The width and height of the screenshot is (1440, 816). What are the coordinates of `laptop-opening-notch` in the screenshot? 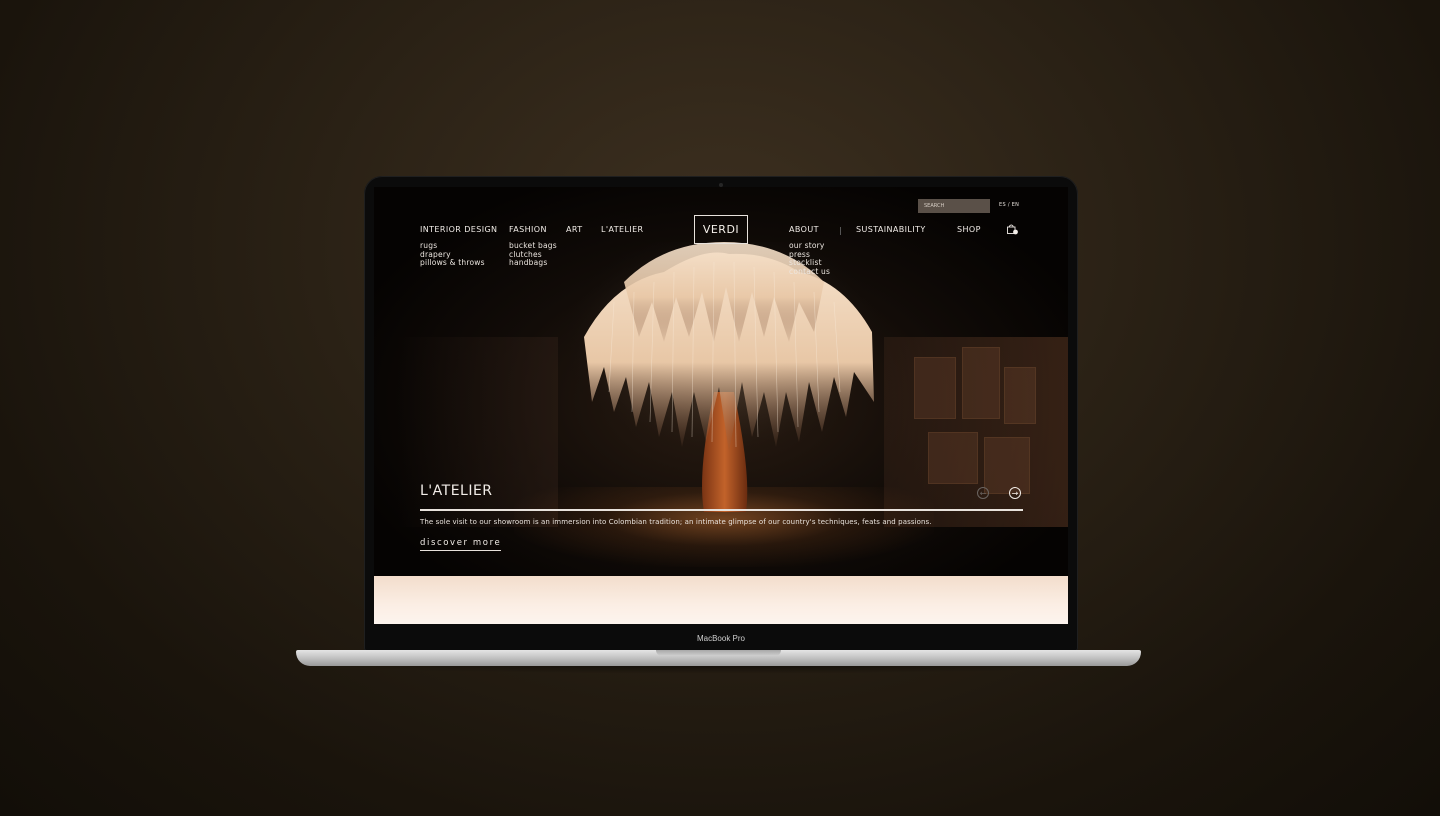 It's located at (718, 653).